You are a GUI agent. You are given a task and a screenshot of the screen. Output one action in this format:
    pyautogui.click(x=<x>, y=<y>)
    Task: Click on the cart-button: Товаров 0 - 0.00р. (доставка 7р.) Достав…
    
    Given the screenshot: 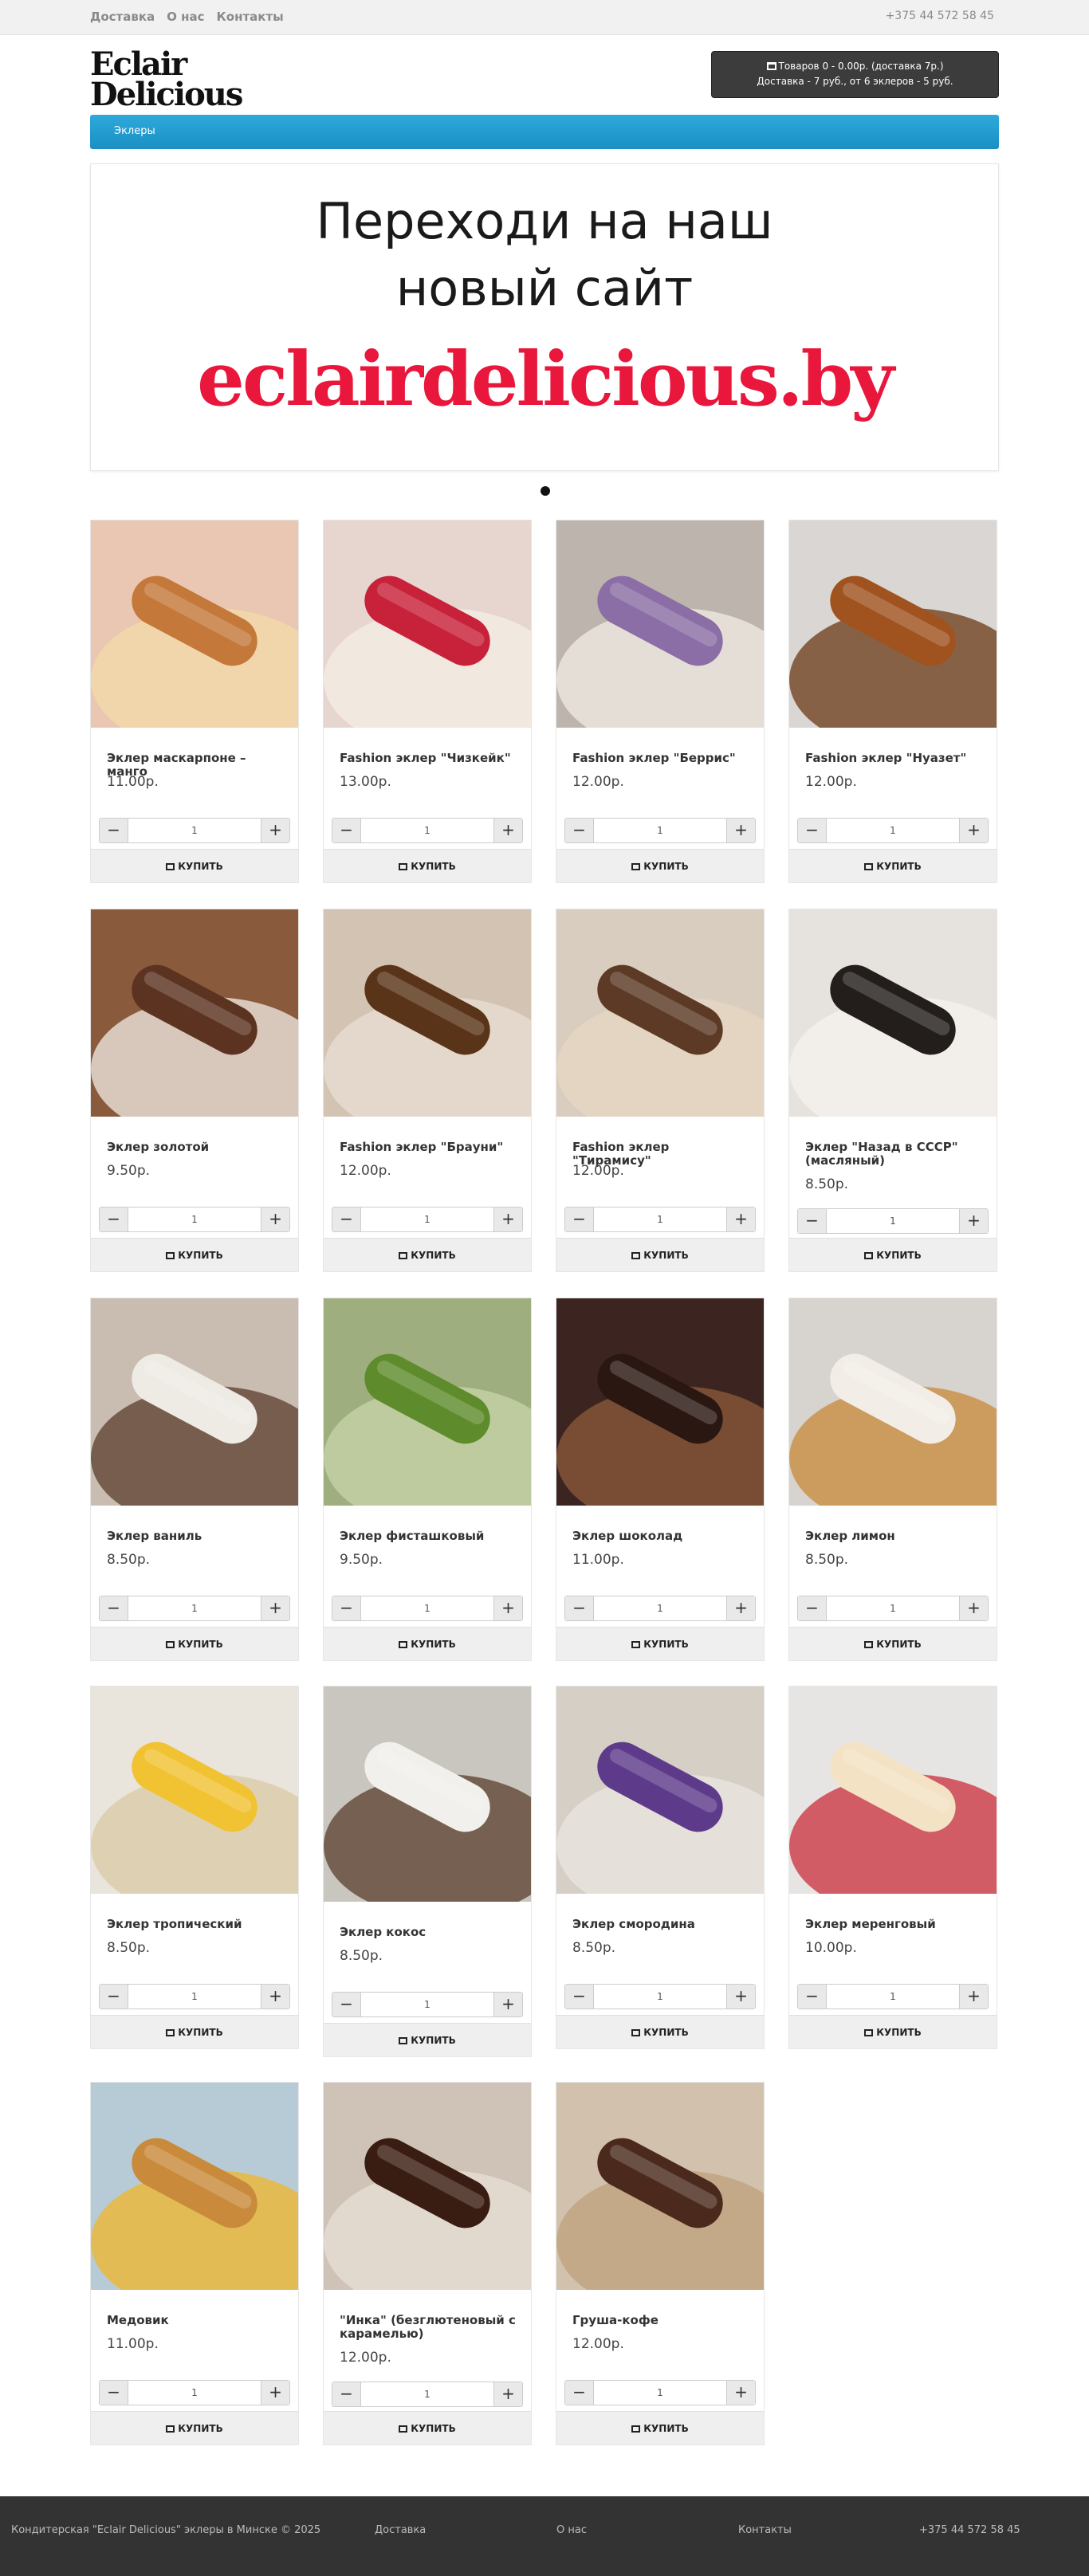 What is the action you would take?
    pyautogui.click(x=855, y=74)
    